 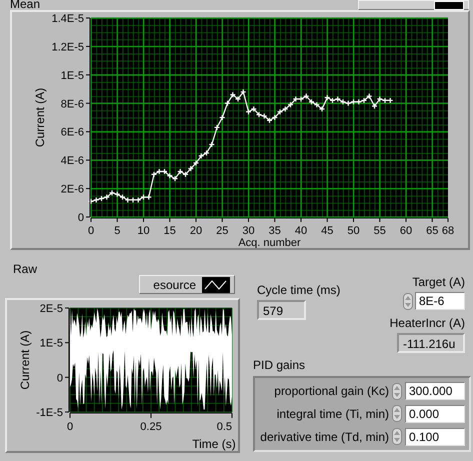 I want to click on tick-label: 30, so click(x=248, y=231).